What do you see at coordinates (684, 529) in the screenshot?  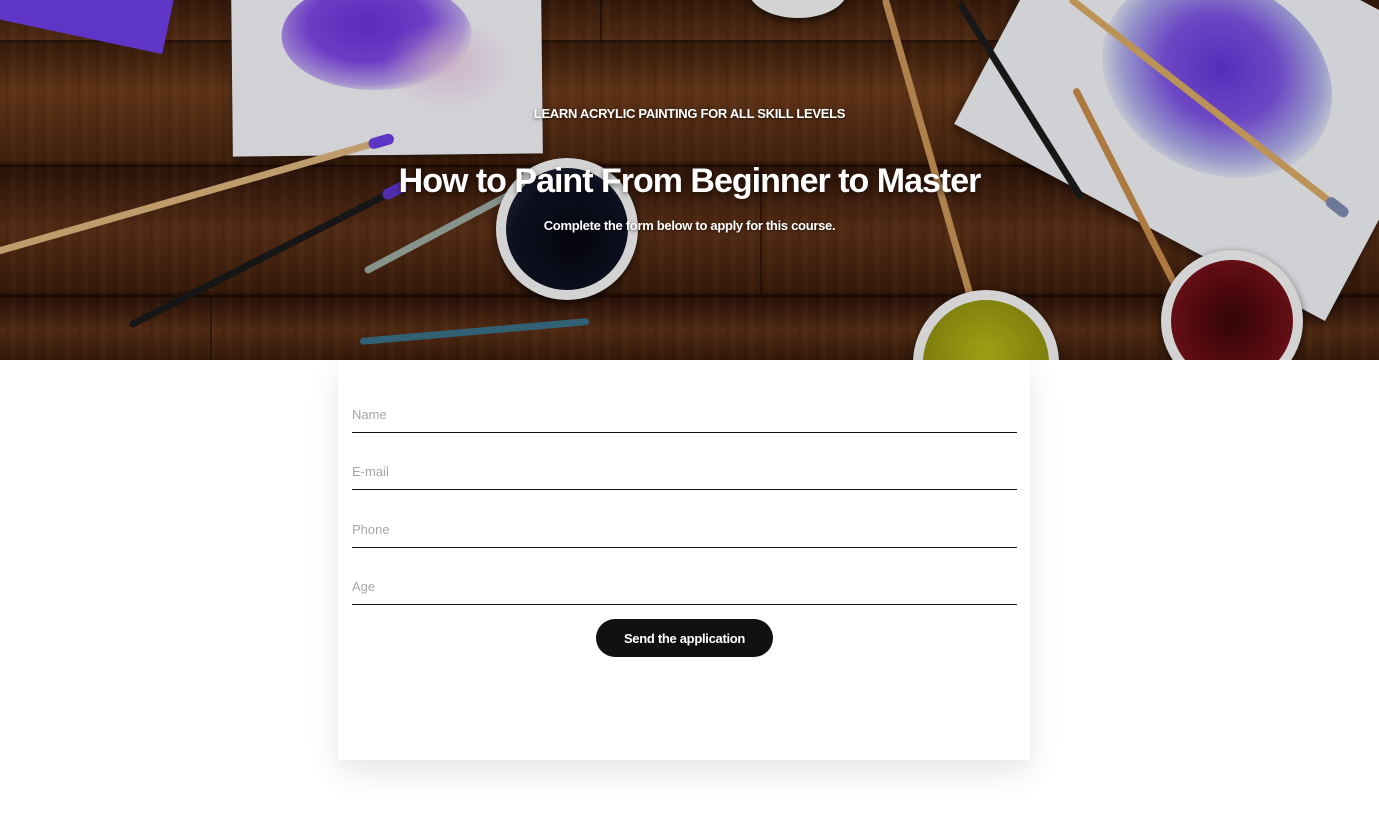 I see `phone-field` at bounding box center [684, 529].